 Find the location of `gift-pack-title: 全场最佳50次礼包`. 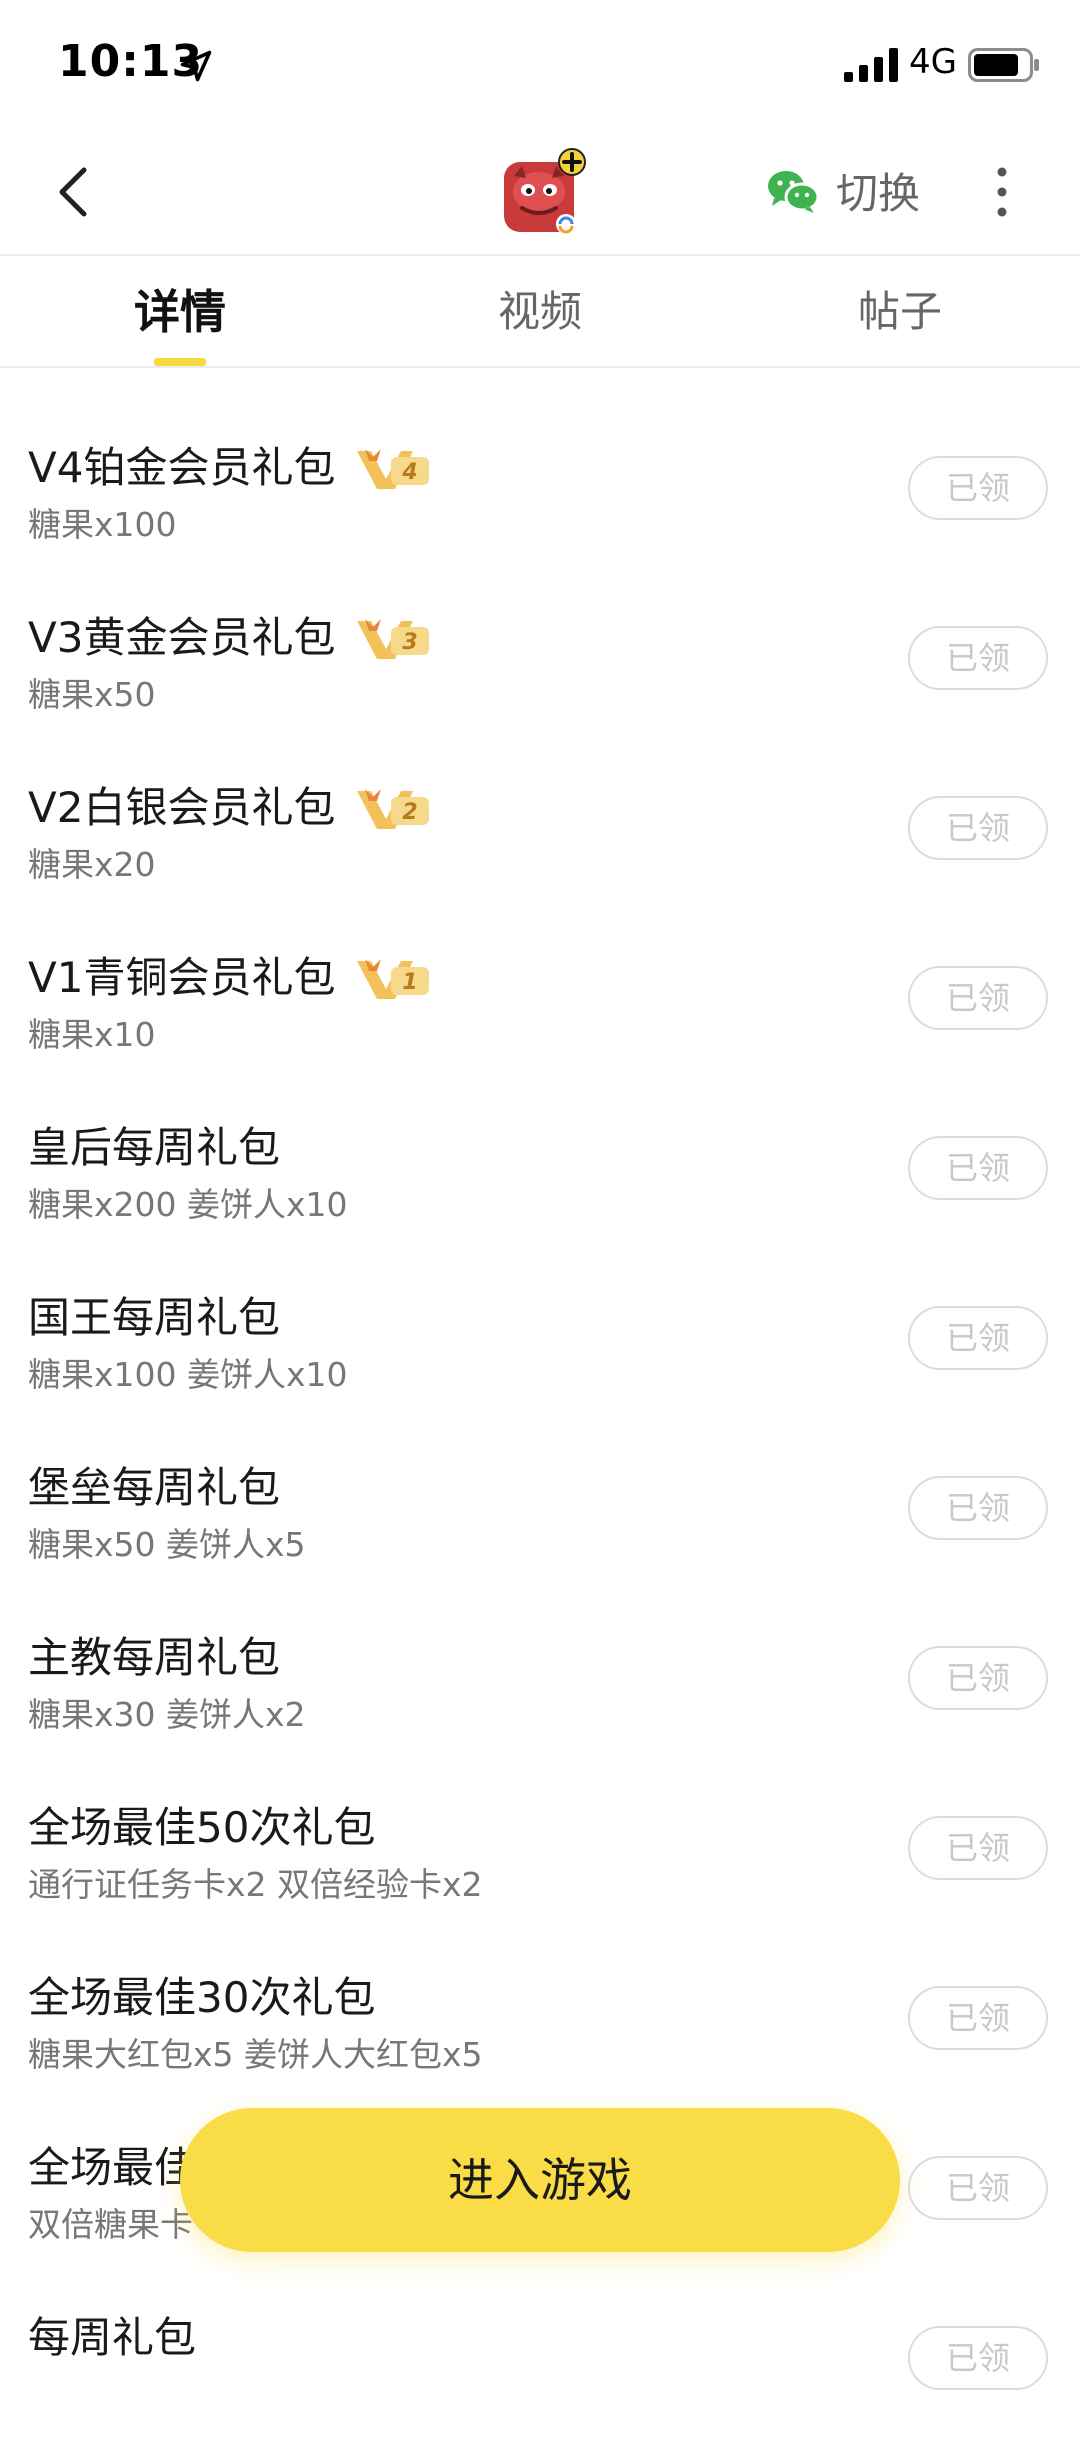

gift-pack-title: 全场最佳50次礼包 is located at coordinates (202, 1827).